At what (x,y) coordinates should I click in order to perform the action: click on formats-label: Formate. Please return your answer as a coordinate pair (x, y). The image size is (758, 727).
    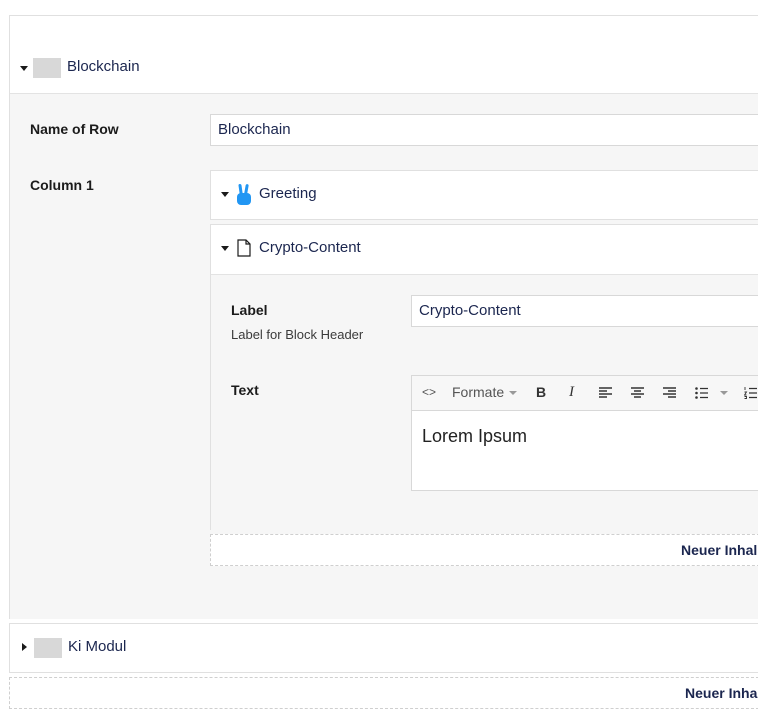
    Looking at the image, I should click on (478, 392).